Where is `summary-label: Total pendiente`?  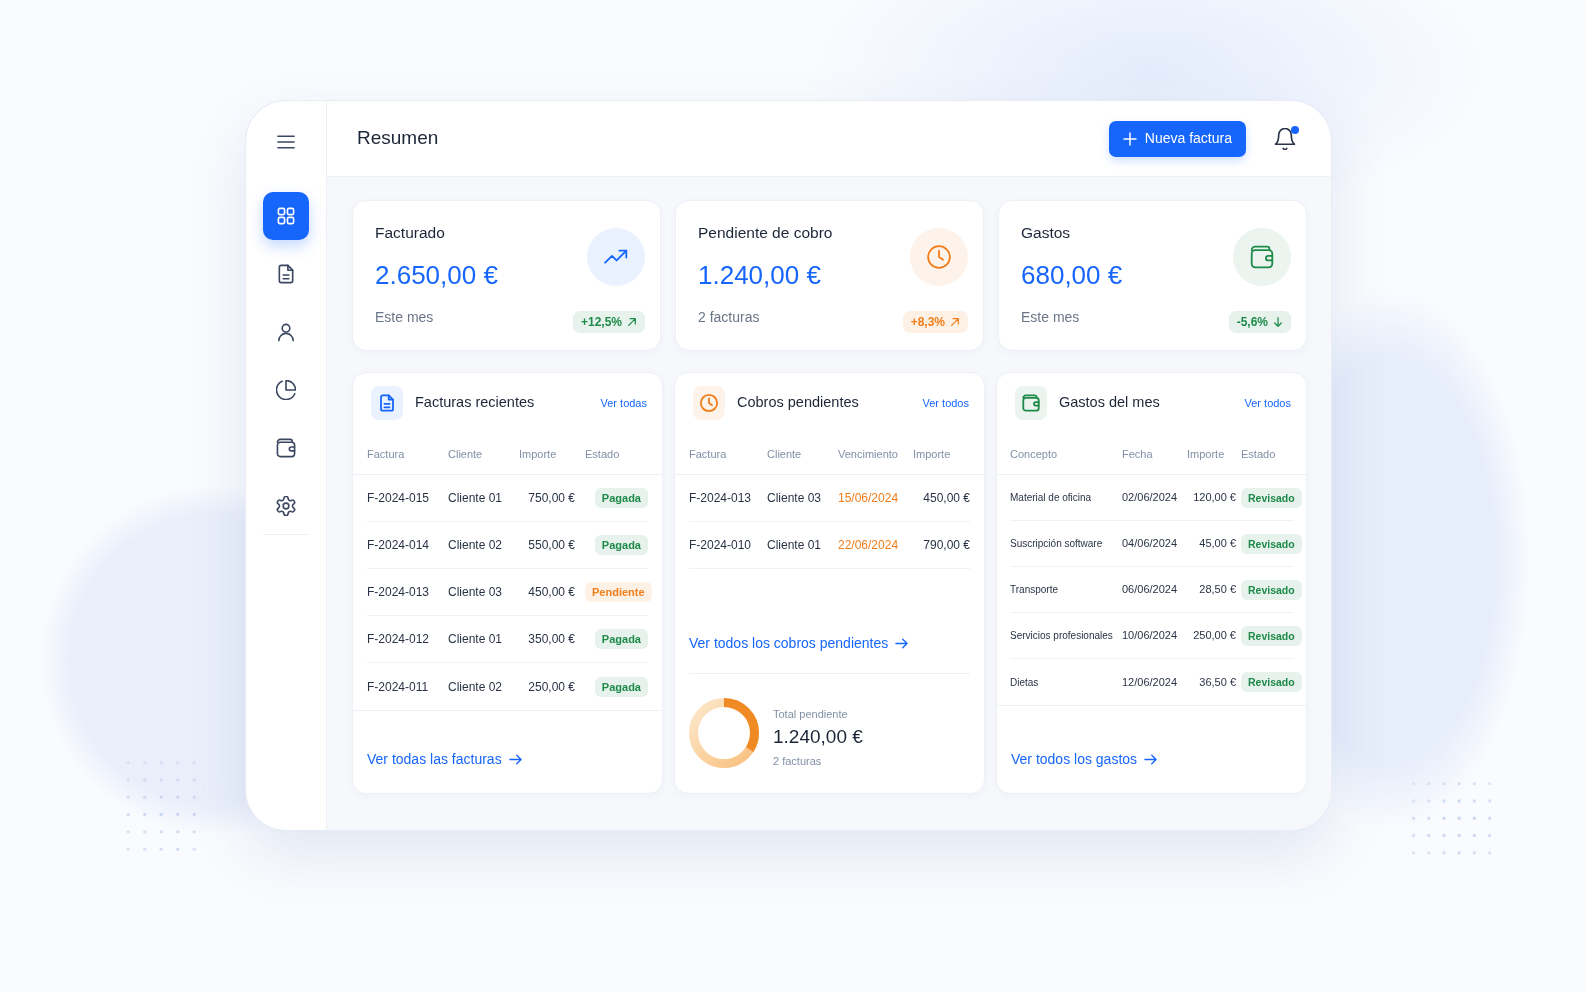 summary-label: Total pendiente is located at coordinates (810, 714).